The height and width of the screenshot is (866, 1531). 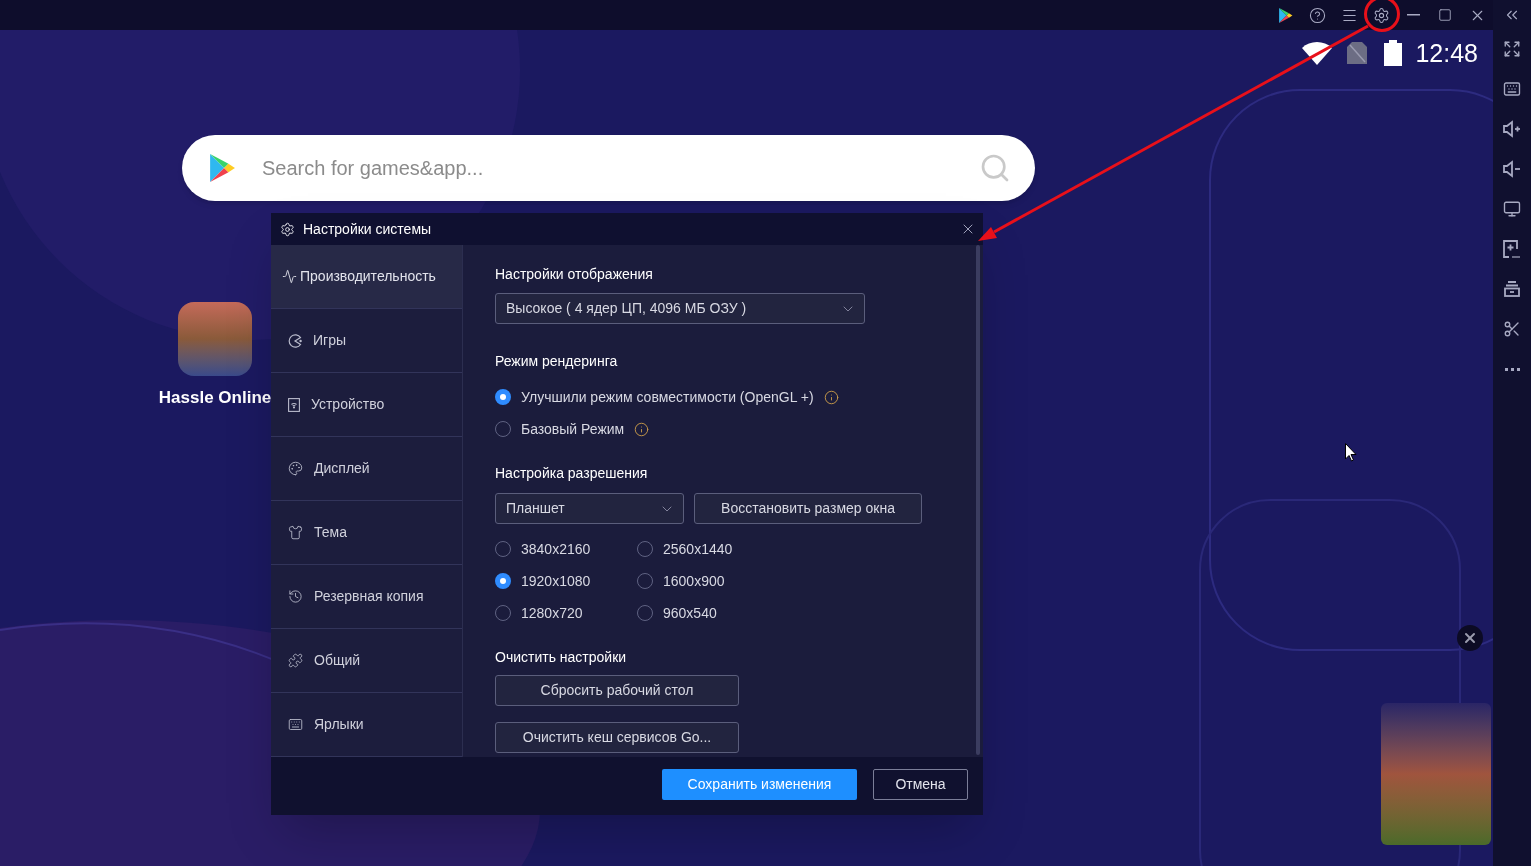 I want to click on clock-time: 12:48, so click(x=1446, y=52).